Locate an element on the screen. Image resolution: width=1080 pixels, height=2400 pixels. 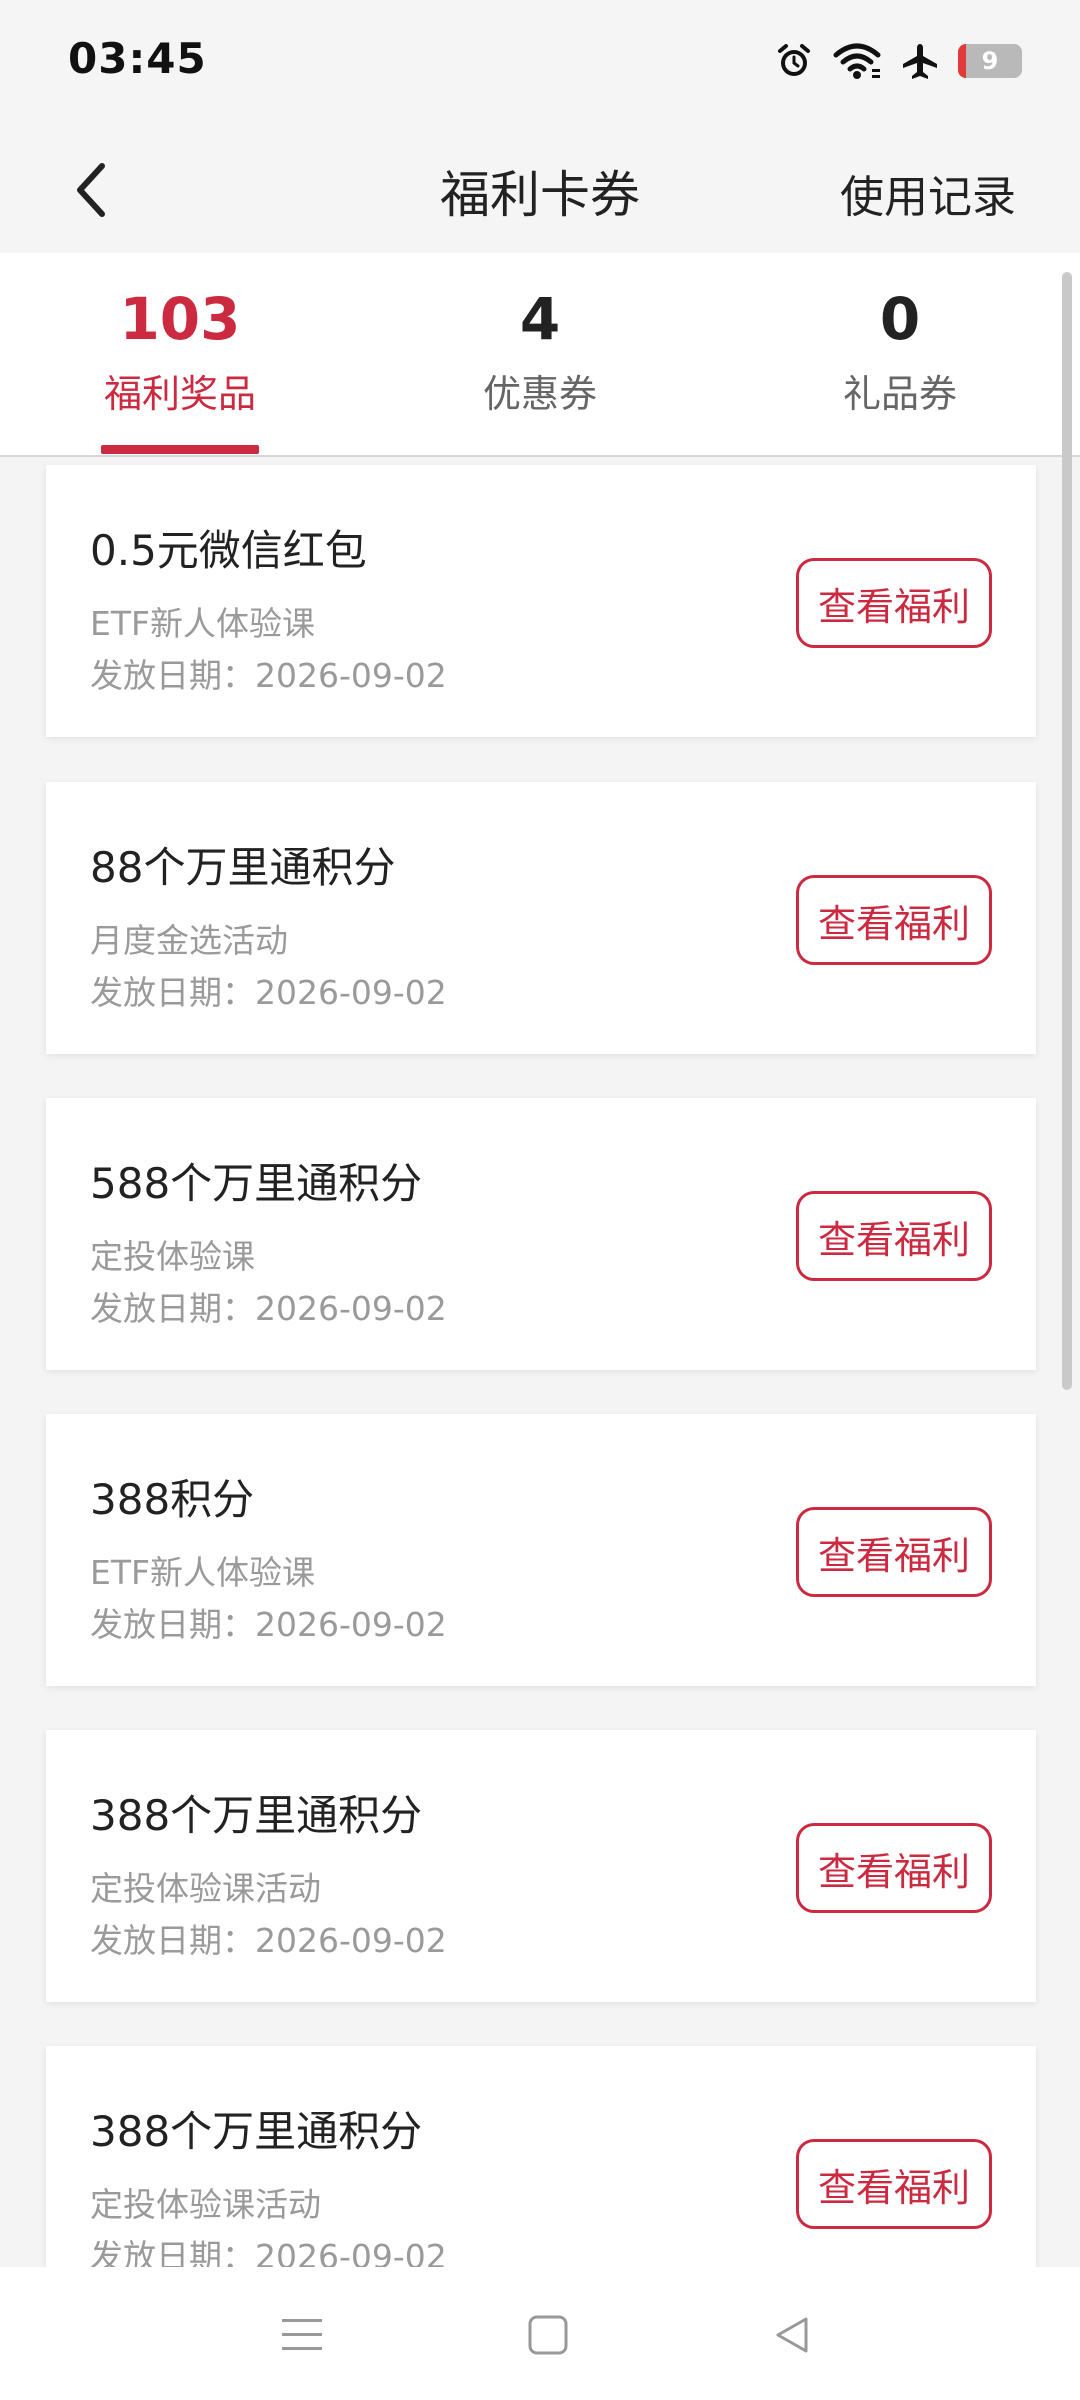
card-title: 0.5元微信红包 is located at coordinates (228, 550).